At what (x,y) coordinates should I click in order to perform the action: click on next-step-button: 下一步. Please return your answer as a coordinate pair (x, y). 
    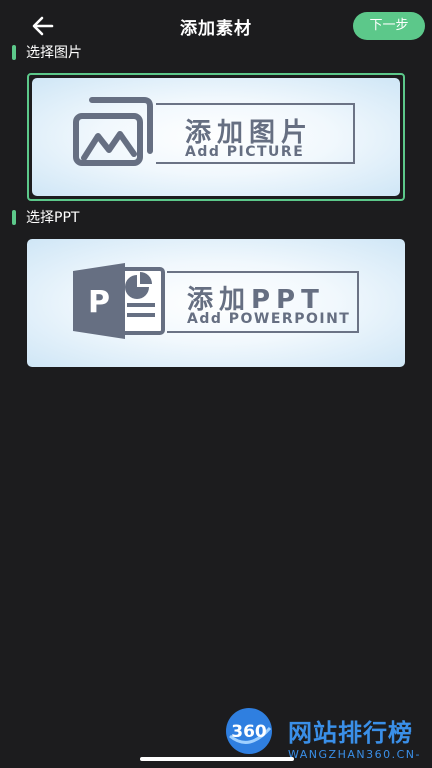
    Looking at the image, I should click on (389, 26).